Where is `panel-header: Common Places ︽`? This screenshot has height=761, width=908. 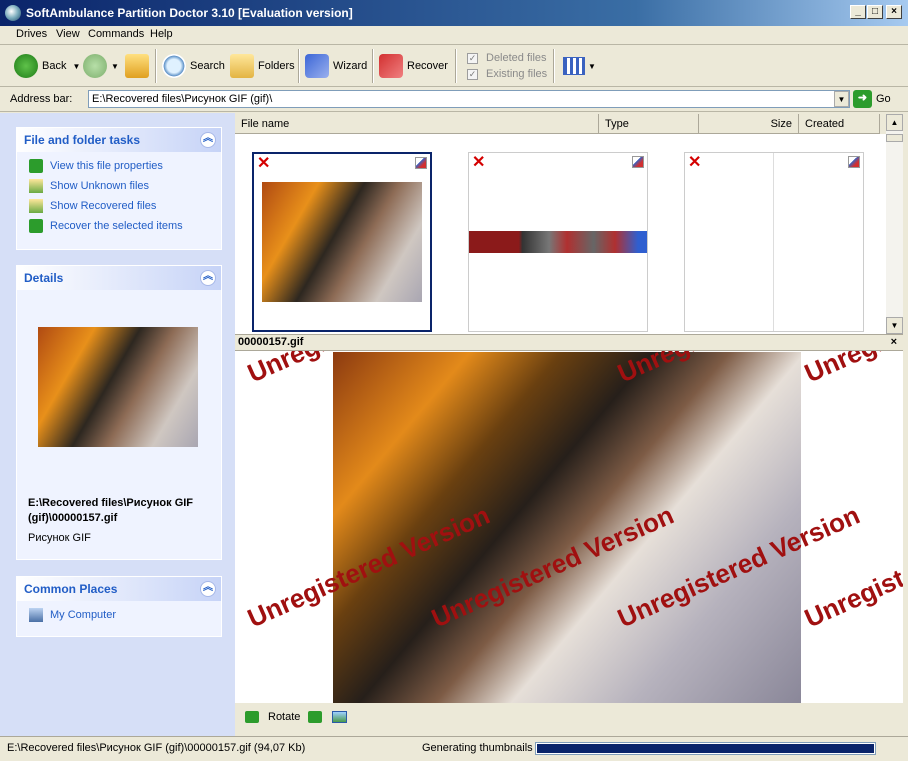
panel-header: Common Places ︽ is located at coordinates (119, 589).